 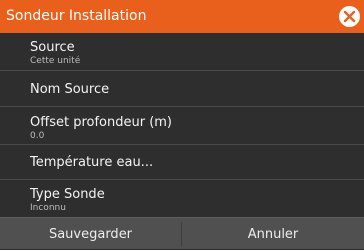 I want to click on list-item-label: Nom Source, so click(x=70, y=89).